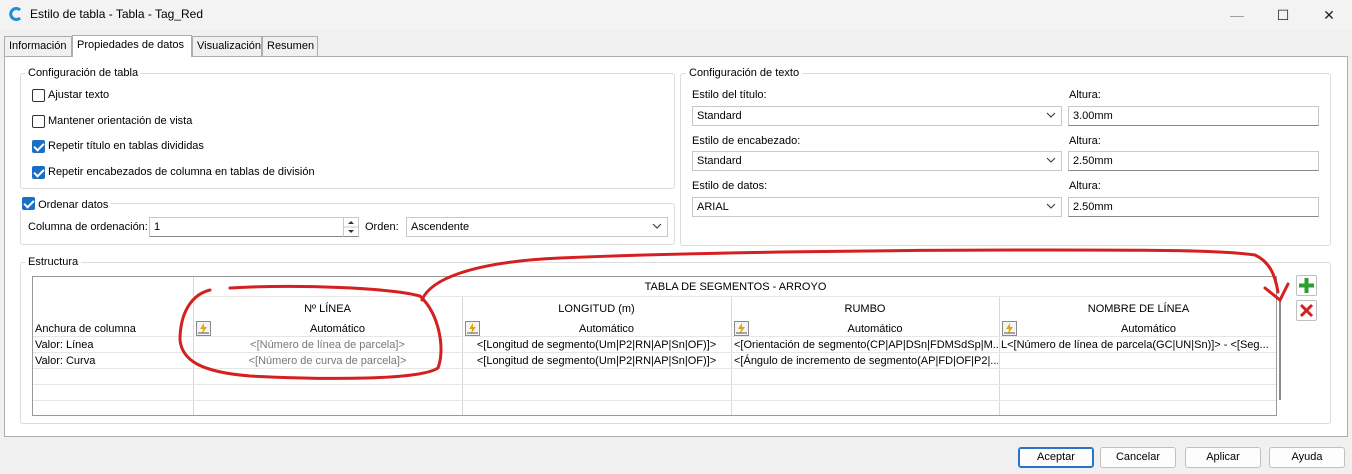  Describe the element at coordinates (877, 161) in the screenshot. I see `estilo-encabezado-select: Standard` at that location.